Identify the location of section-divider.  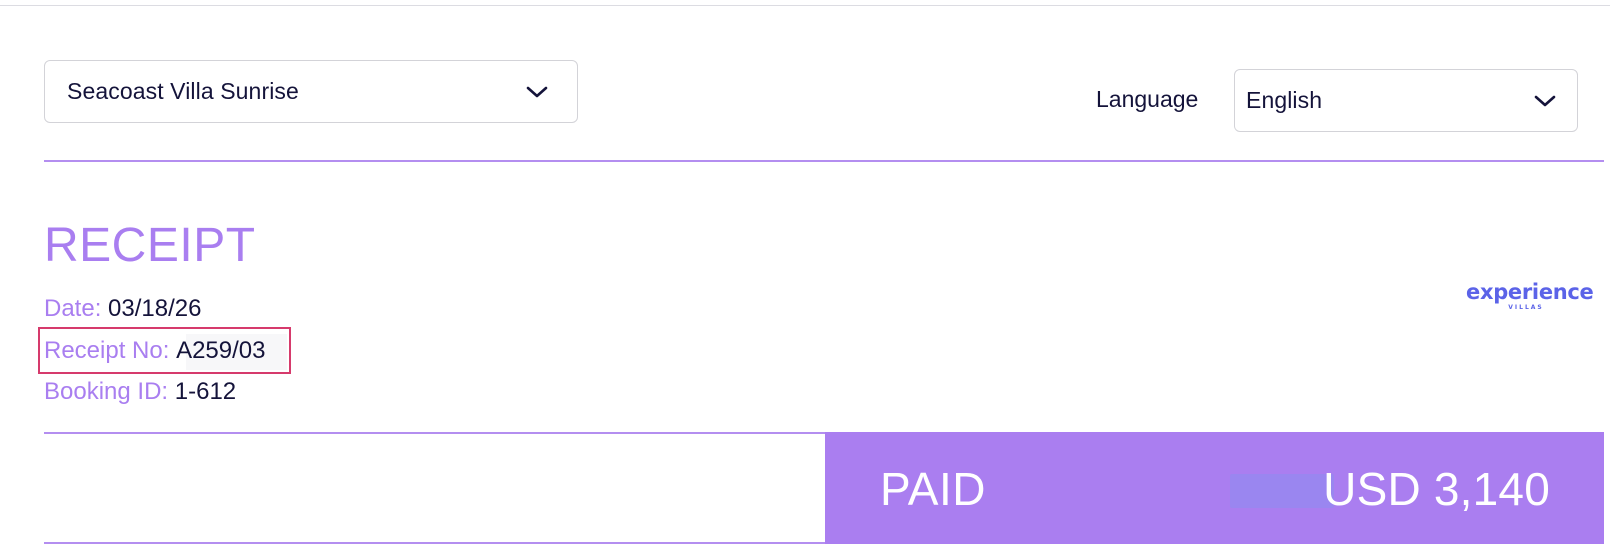
(824, 161).